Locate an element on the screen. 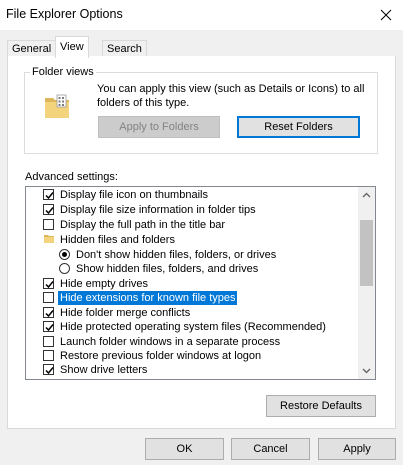  reset-folders-button: Reset Folders is located at coordinates (298, 127).